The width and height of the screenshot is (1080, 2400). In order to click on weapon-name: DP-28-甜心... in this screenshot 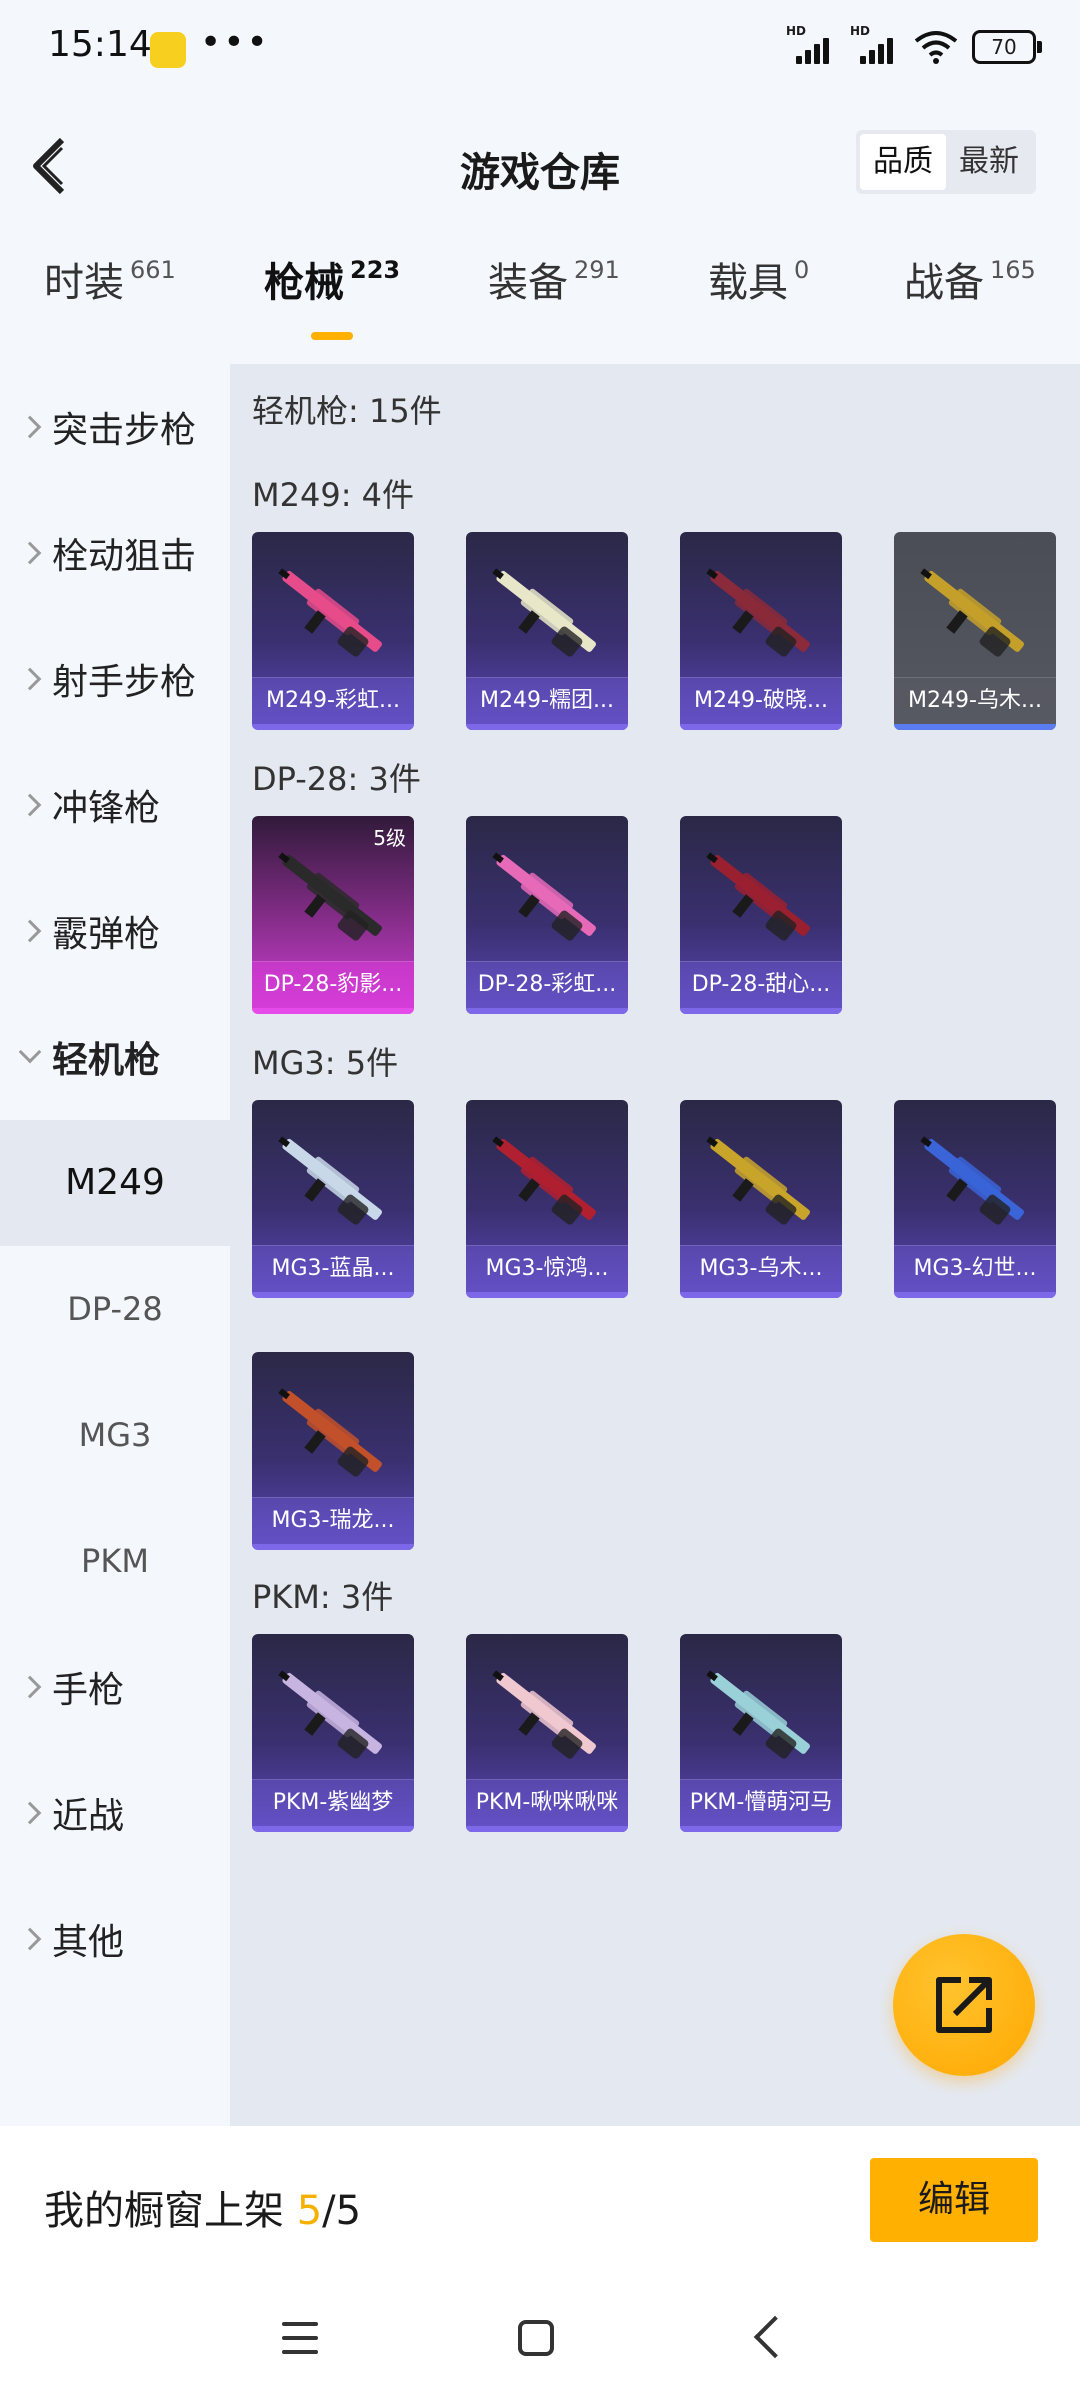, I will do `click(761, 984)`.